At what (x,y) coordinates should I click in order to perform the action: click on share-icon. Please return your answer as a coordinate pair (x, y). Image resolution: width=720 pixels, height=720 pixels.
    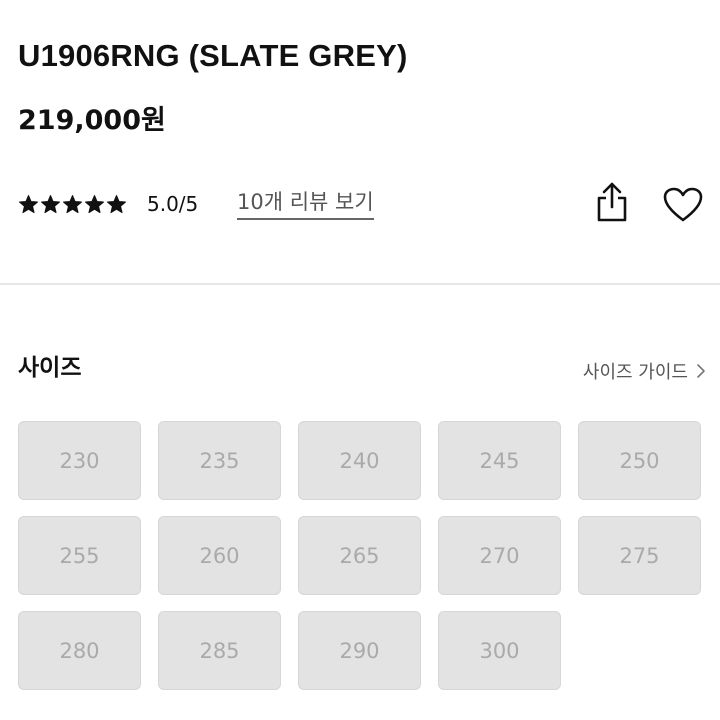
    Looking at the image, I should click on (612, 202).